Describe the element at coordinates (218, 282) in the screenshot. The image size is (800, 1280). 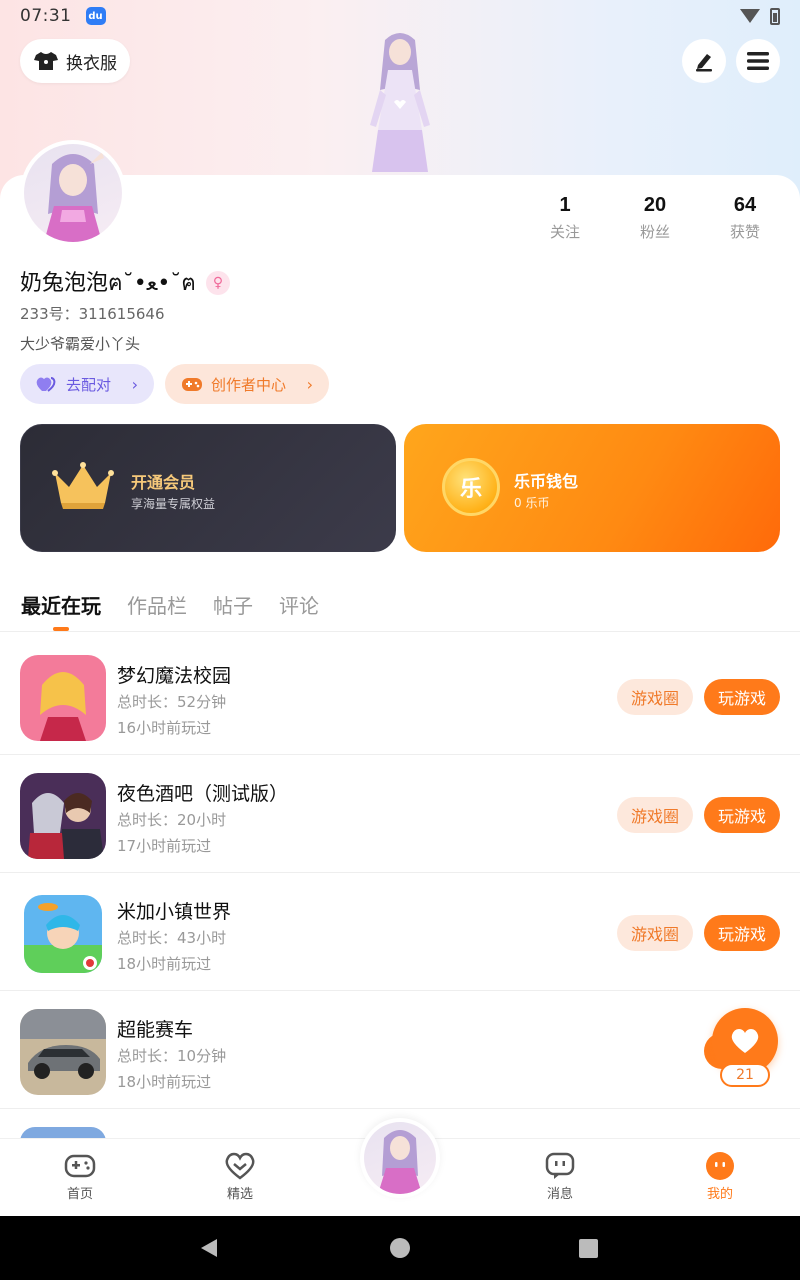
I see `female-gender-icon: ♀` at that location.